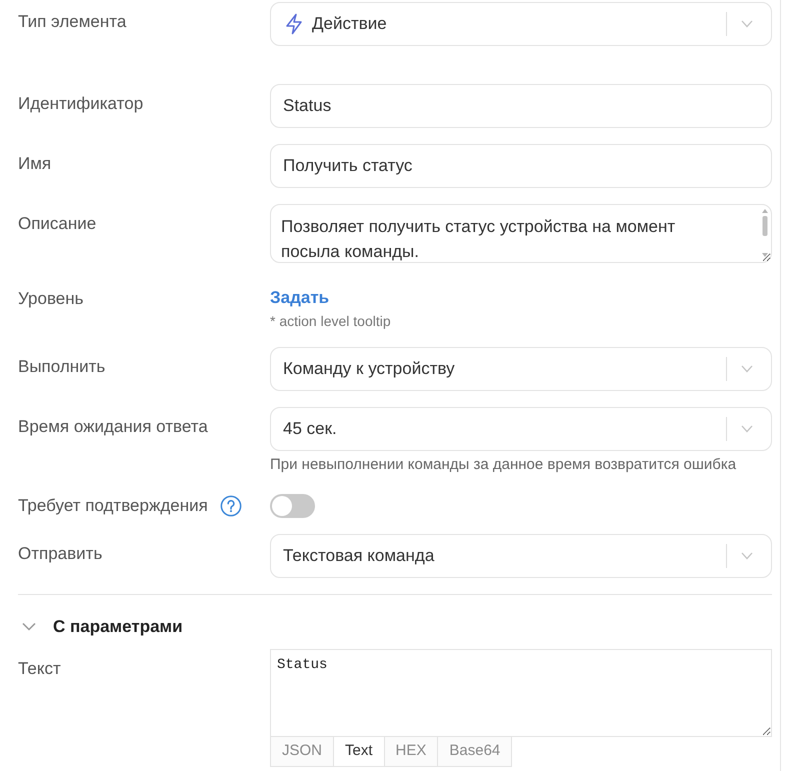 Image resolution: width=785 pixels, height=771 pixels. What do you see at coordinates (765, 233) in the screenshot?
I see `scrollbar` at bounding box center [765, 233].